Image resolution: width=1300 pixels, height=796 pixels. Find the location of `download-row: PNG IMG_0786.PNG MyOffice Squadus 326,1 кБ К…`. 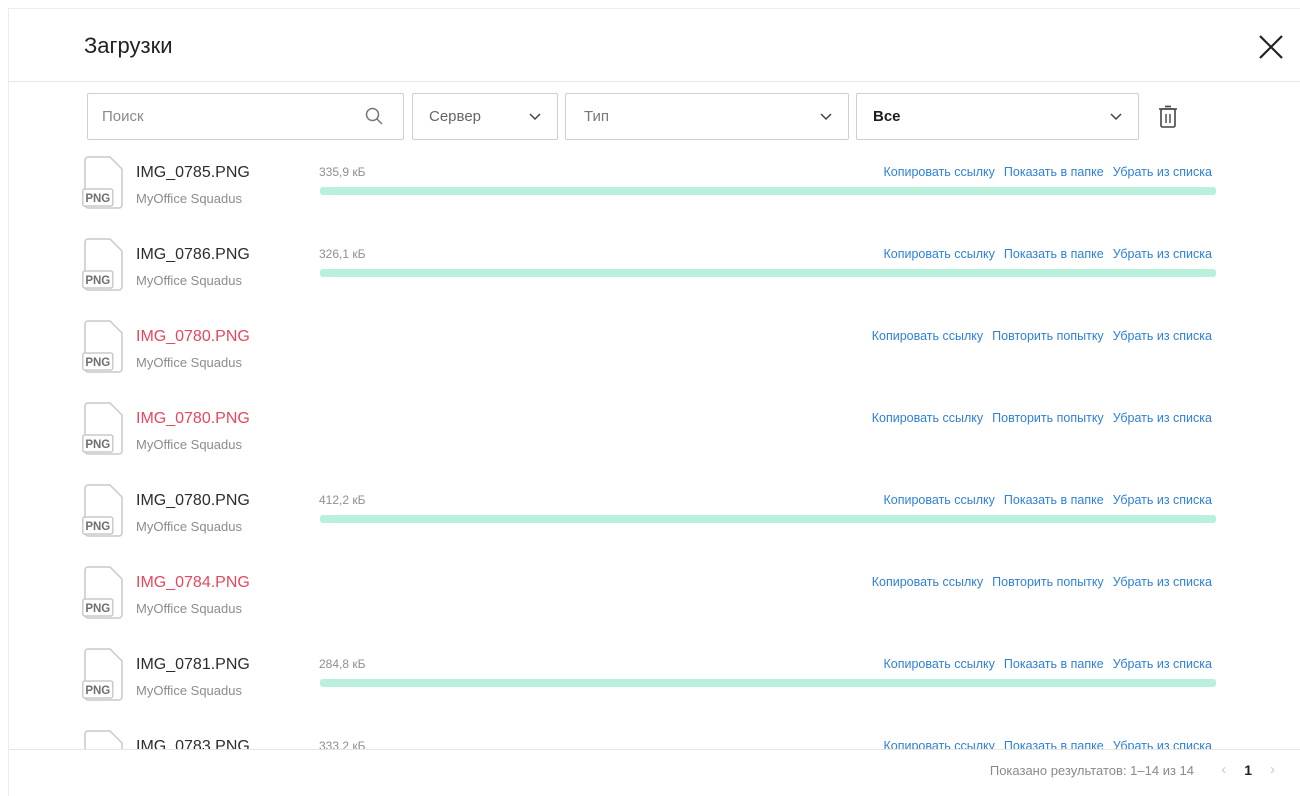

download-row: PNG IMG_0786.PNG MyOffice Squadus 326,1 кБ К… is located at coordinates (654, 277).